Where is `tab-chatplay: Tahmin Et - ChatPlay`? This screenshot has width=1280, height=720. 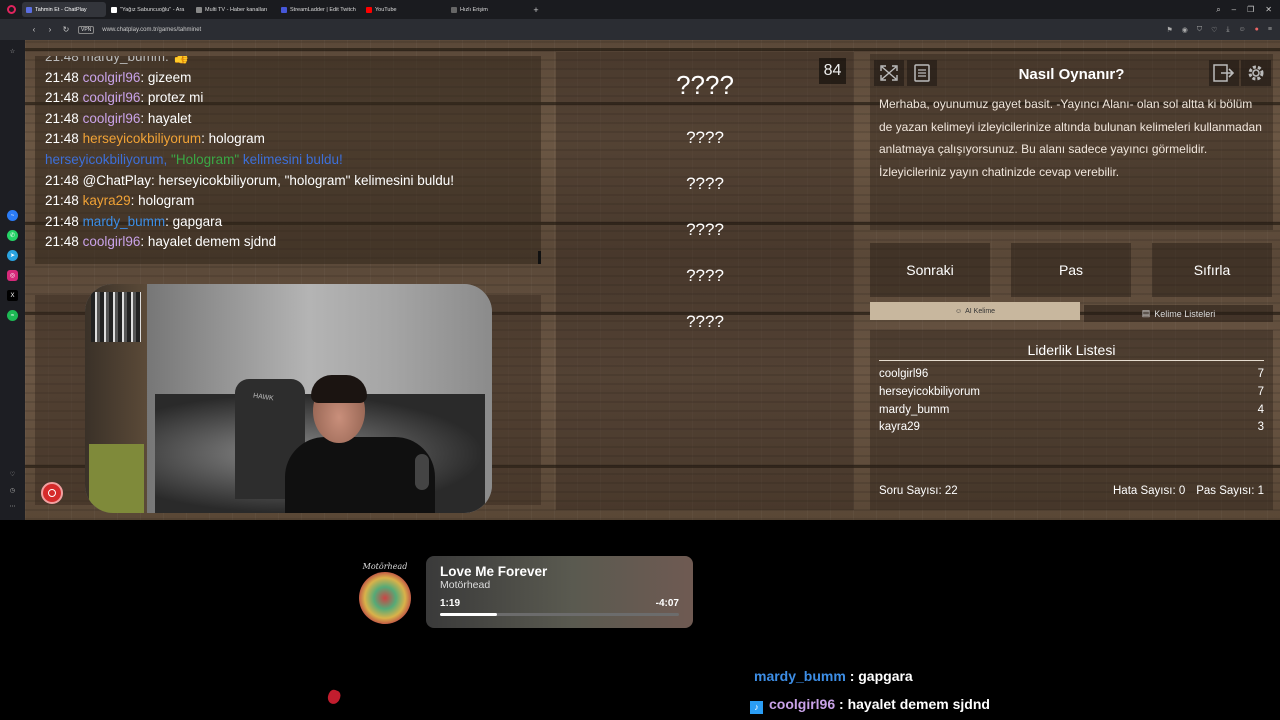
tab-chatplay: Tahmin Et - ChatPlay is located at coordinates (64, 9).